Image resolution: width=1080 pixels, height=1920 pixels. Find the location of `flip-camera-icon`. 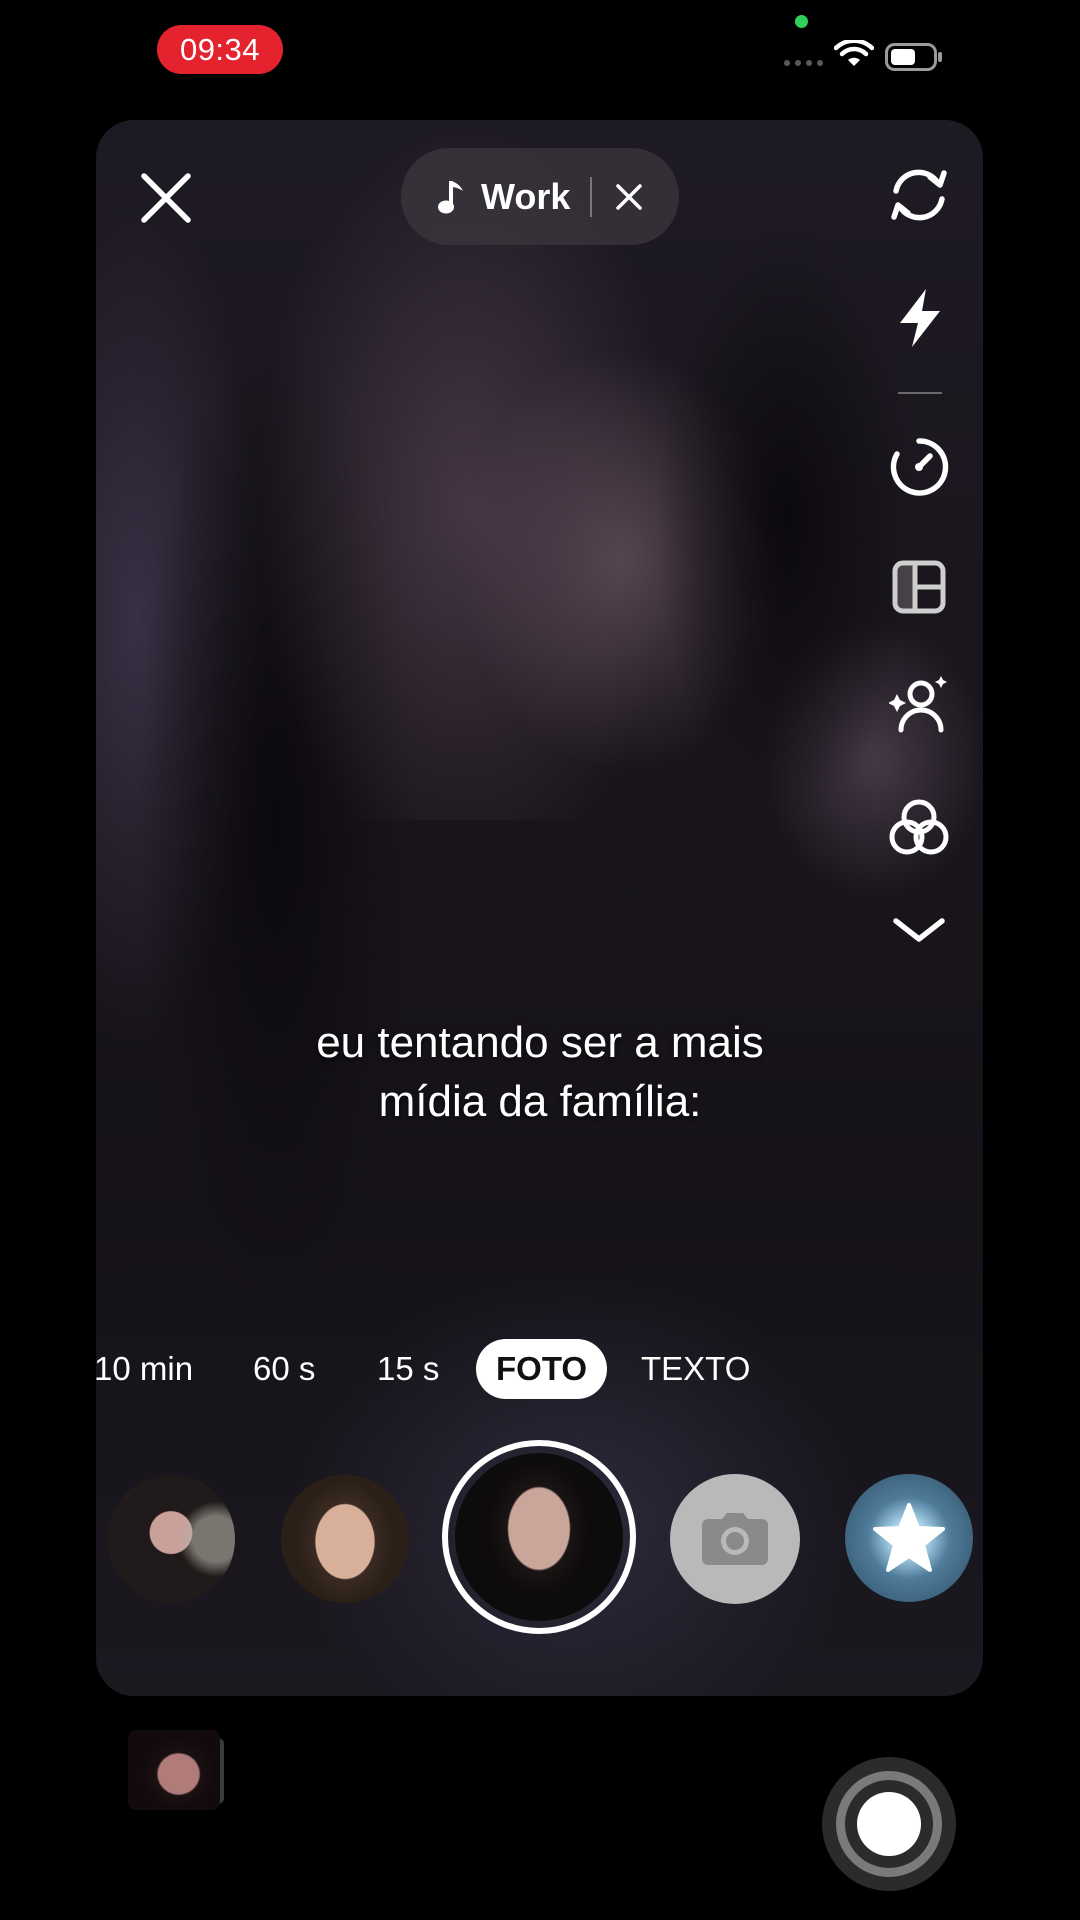

flip-camera-icon is located at coordinates (919, 195).